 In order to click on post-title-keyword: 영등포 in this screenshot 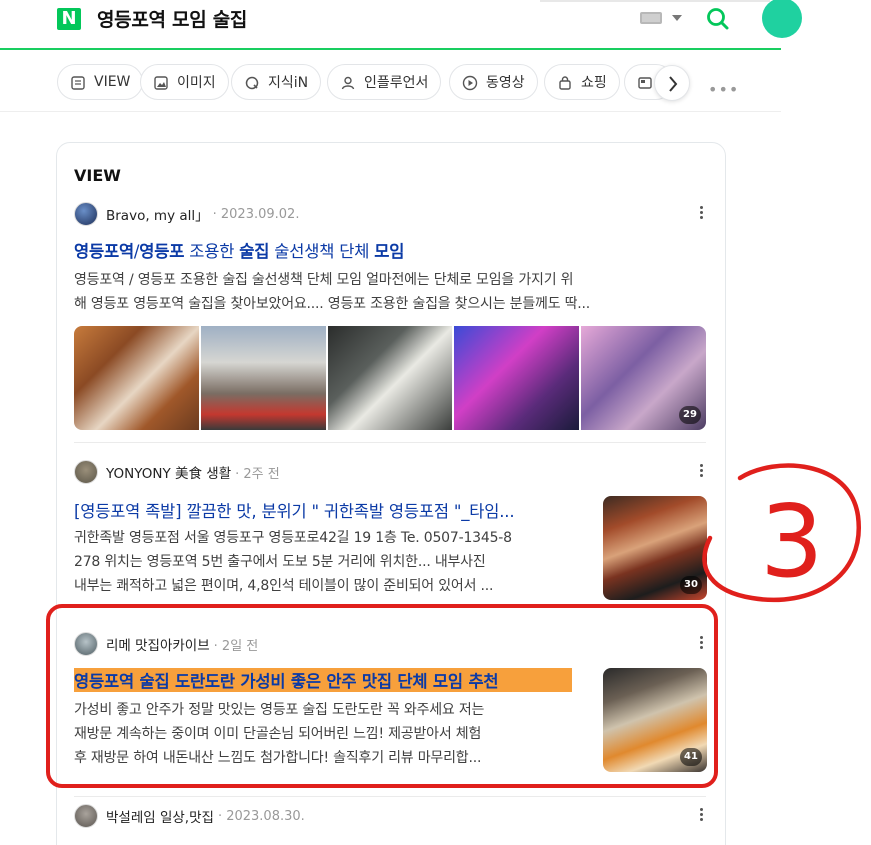, I will do `click(162, 251)`.